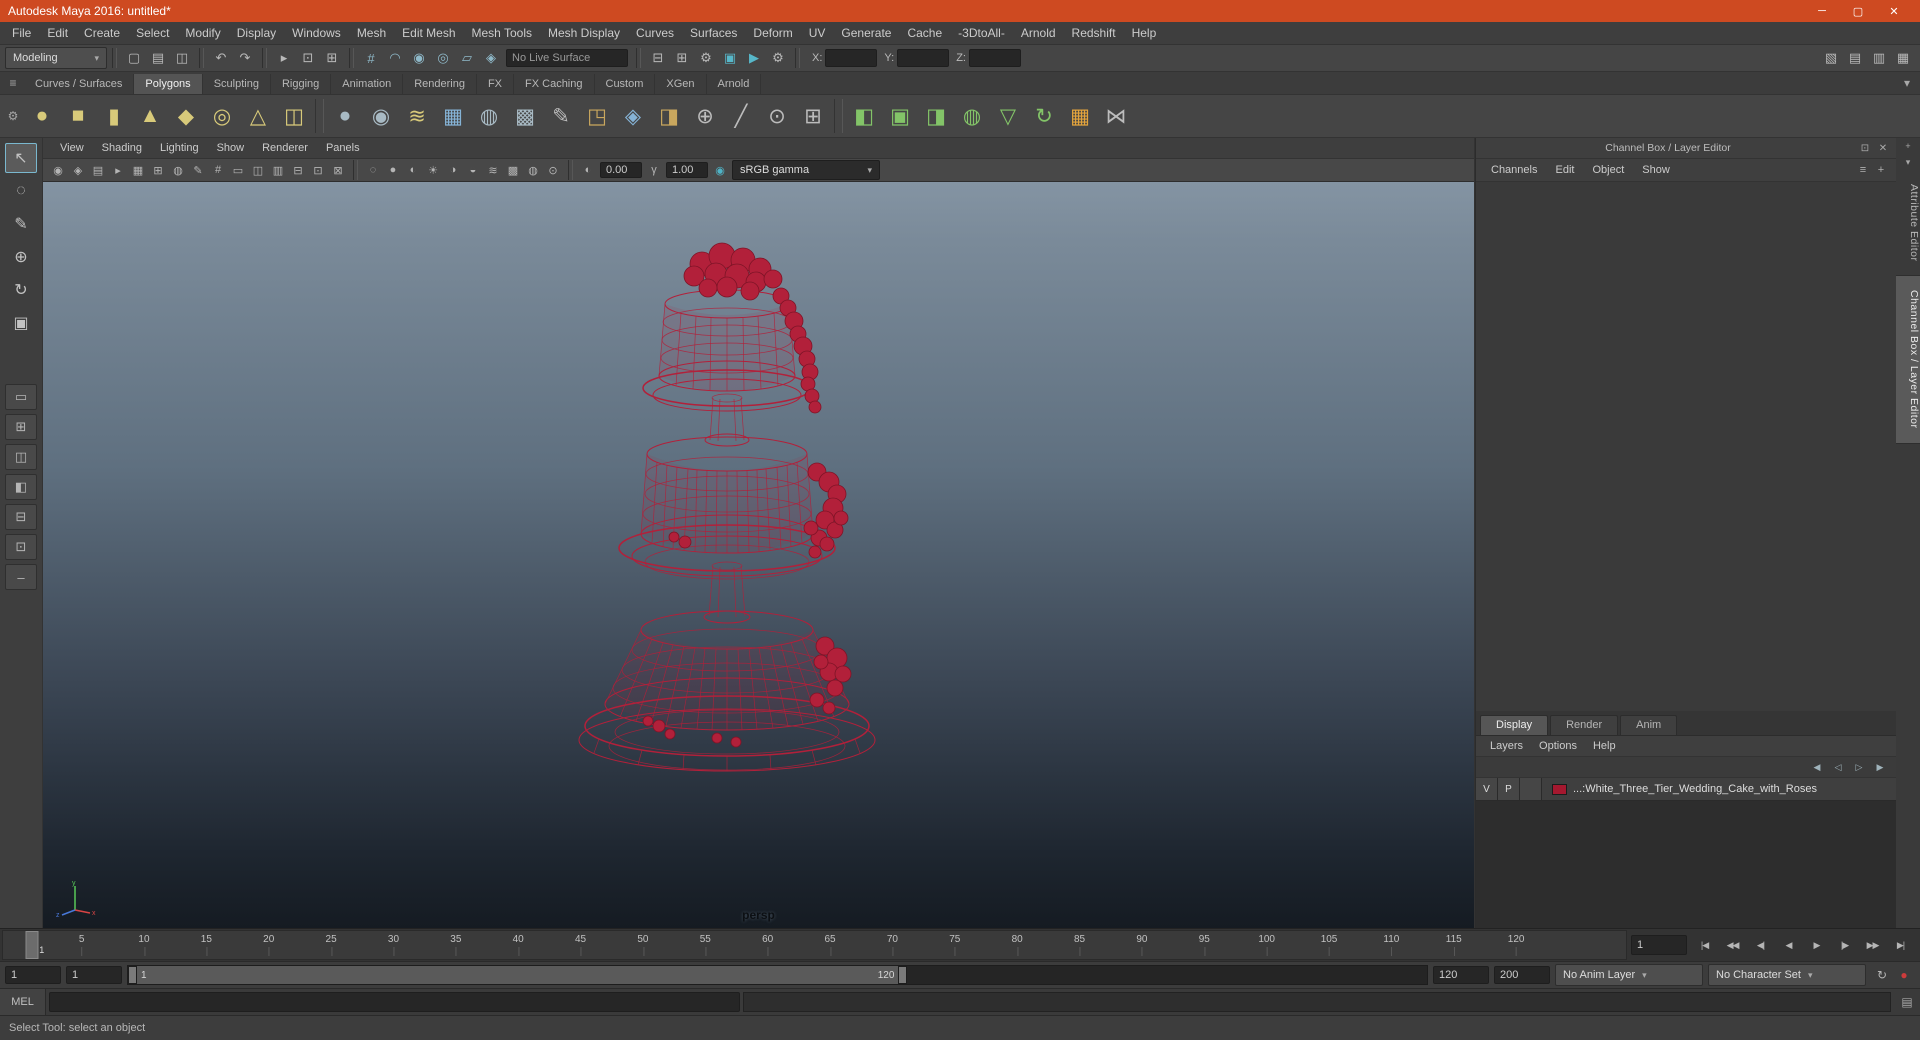  What do you see at coordinates (533, 170) in the screenshot?
I see `xray-icon: ◍` at bounding box center [533, 170].